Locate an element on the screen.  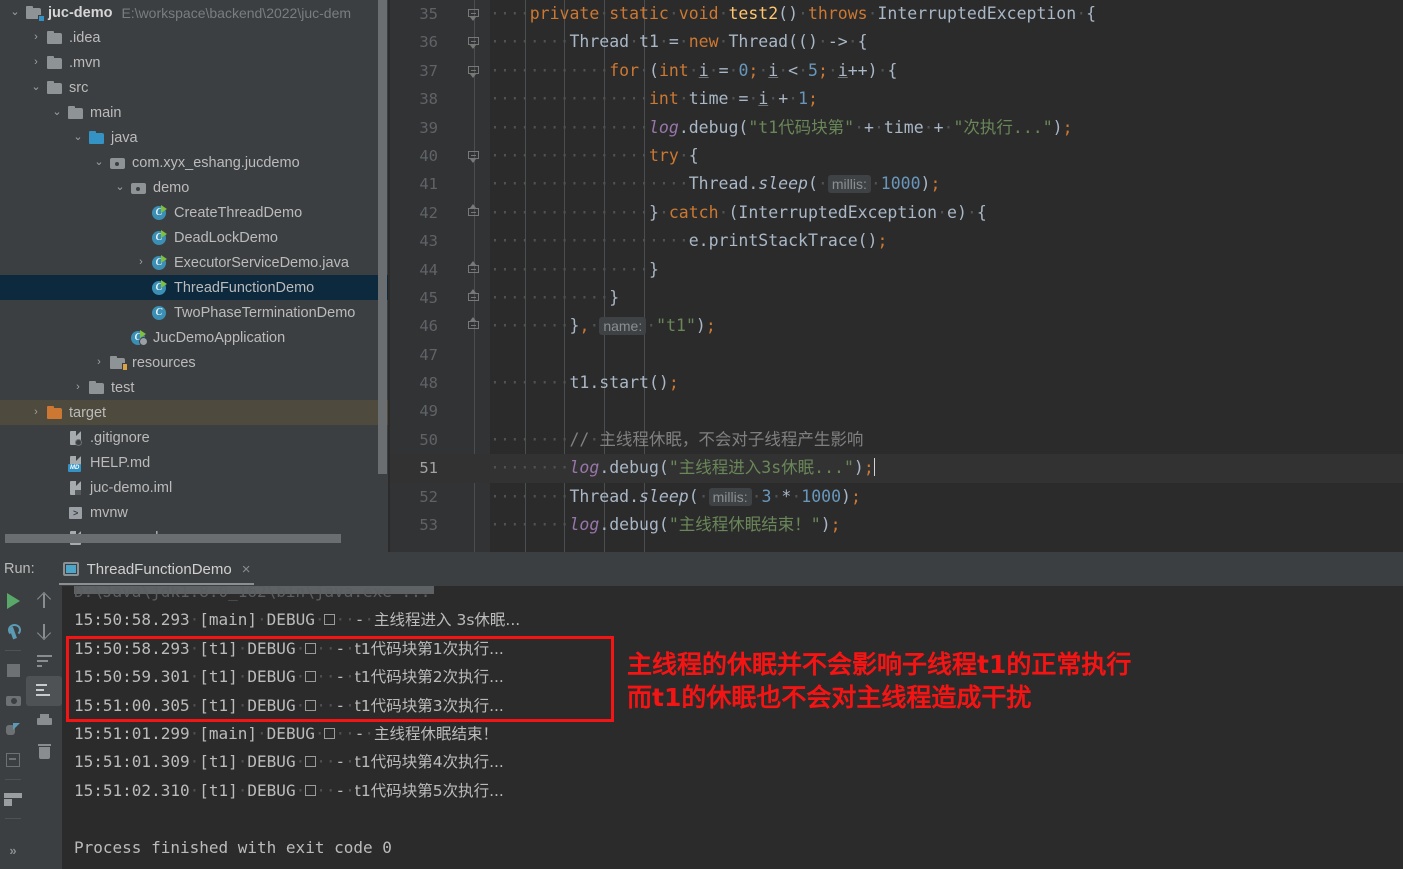
tree-item-idea: › .idea is located at coordinates (195, 37).